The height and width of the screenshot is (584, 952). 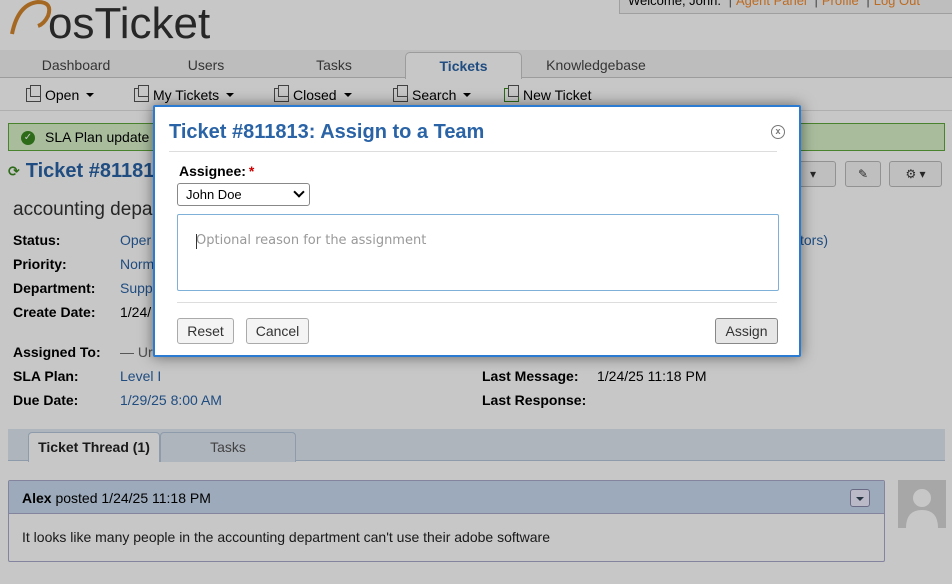 I want to click on reset-button: Reset, so click(x=205, y=331).